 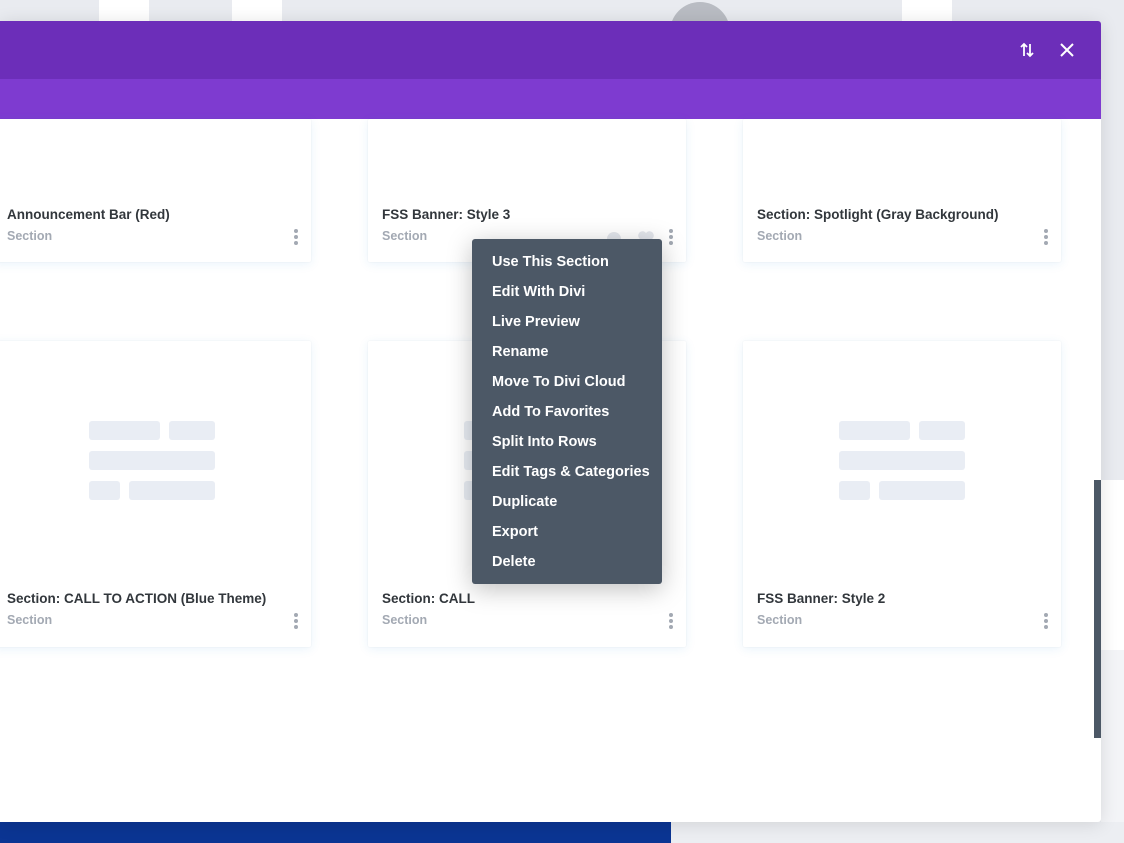 What do you see at coordinates (550, 99) in the screenshot?
I see `modal-tab-bar` at bounding box center [550, 99].